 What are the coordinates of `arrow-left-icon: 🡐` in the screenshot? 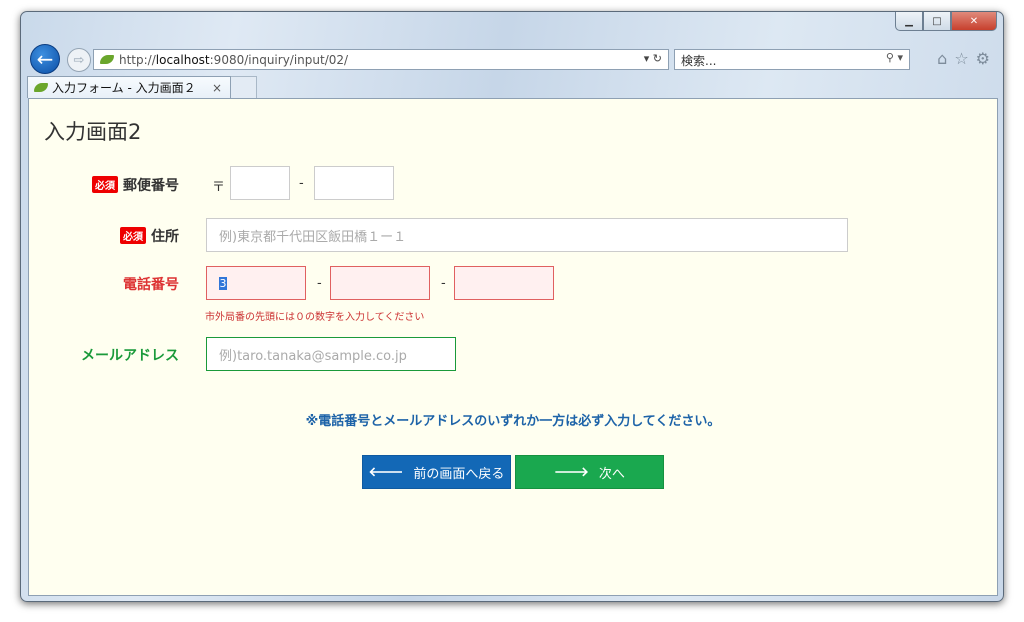 It's located at (386, 472).